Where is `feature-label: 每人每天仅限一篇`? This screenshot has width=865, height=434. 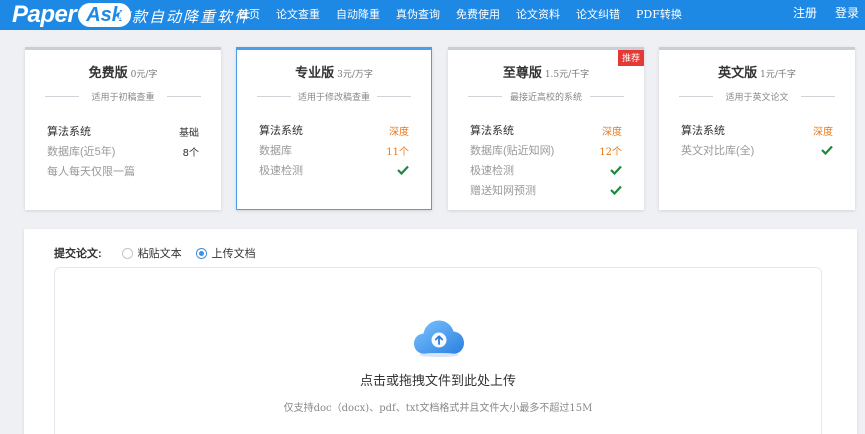 feature-label: 每人每天仅限一篇 is located at coordinates (91, 172).